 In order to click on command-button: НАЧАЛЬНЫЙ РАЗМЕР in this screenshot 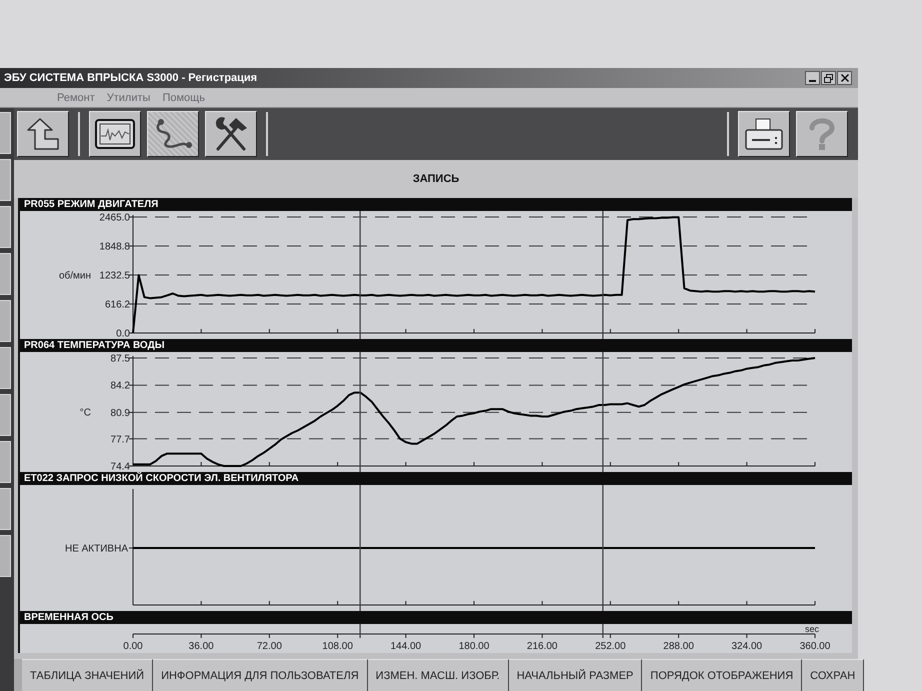, I will do `click(575, 675)`.